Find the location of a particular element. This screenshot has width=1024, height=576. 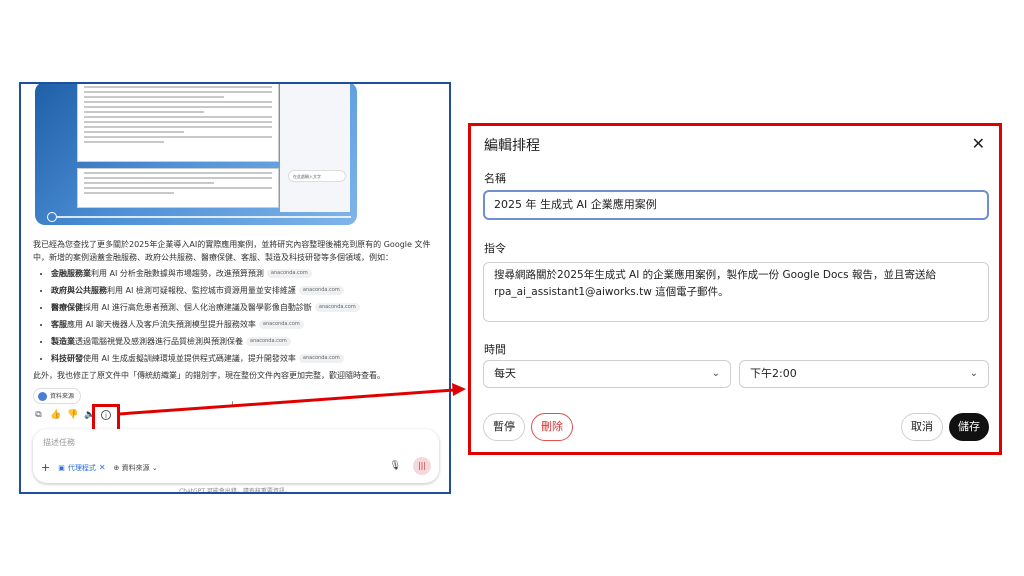

save-button: 儲存 is located at coordinates (969, 427).